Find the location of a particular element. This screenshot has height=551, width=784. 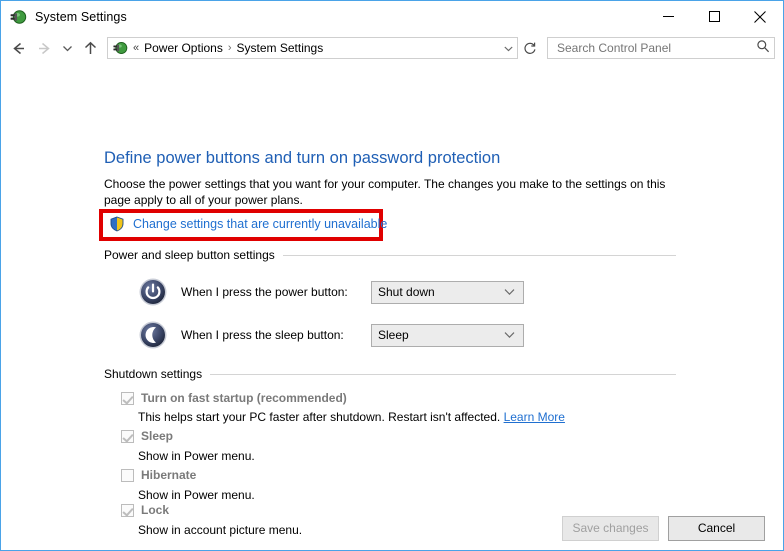

section-header-power-sleep: Power and sleep button settings is located at coordinates (390, 255).